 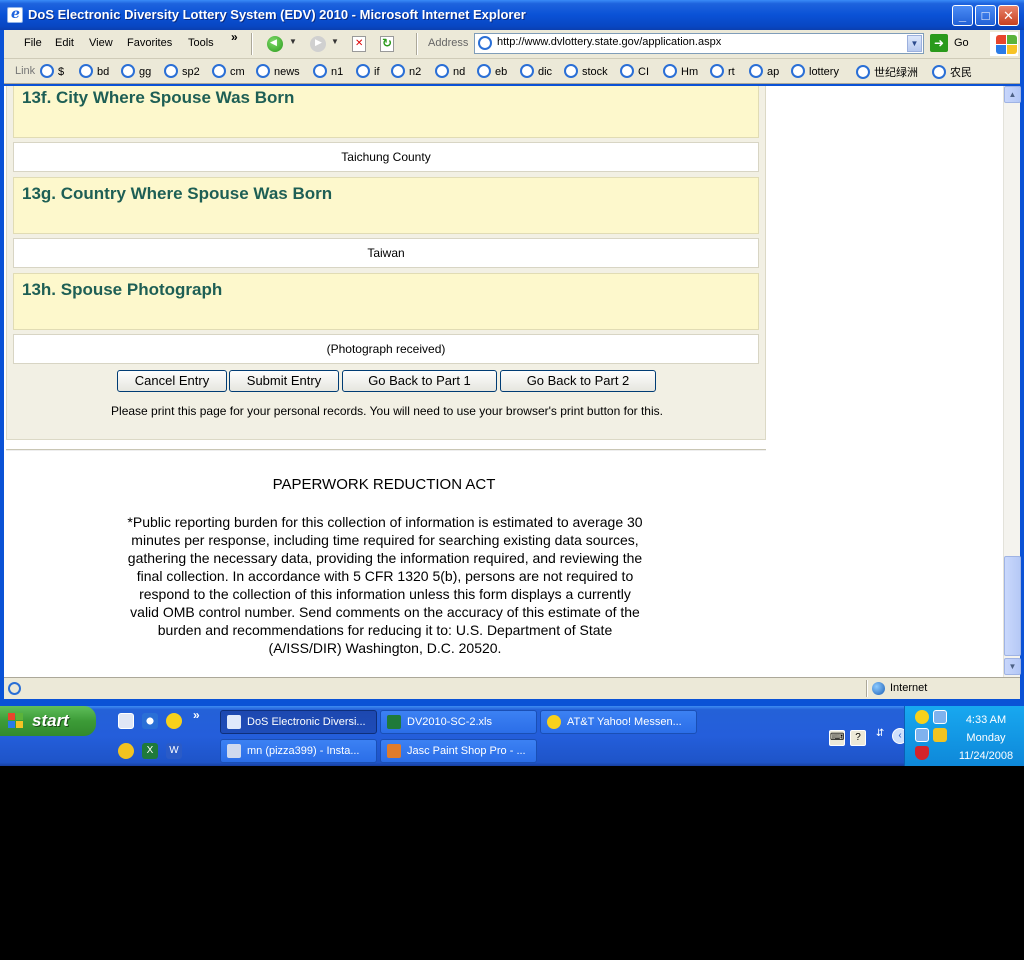 I want to click on menu-edit: Edit, so click(x=64, y=43).